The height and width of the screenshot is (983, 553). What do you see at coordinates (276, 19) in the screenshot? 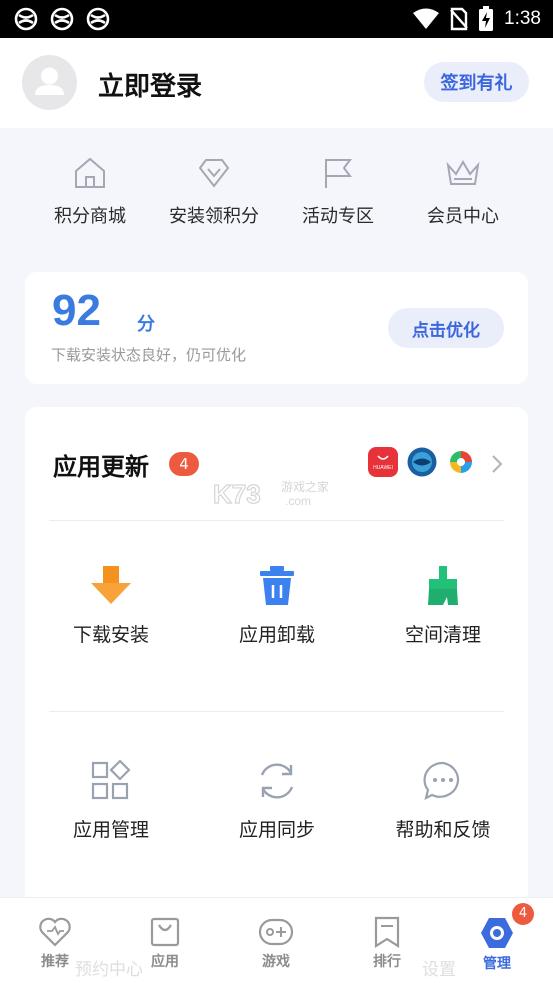
I see `status-bar: 1:38` at bounding box center [276, 19].